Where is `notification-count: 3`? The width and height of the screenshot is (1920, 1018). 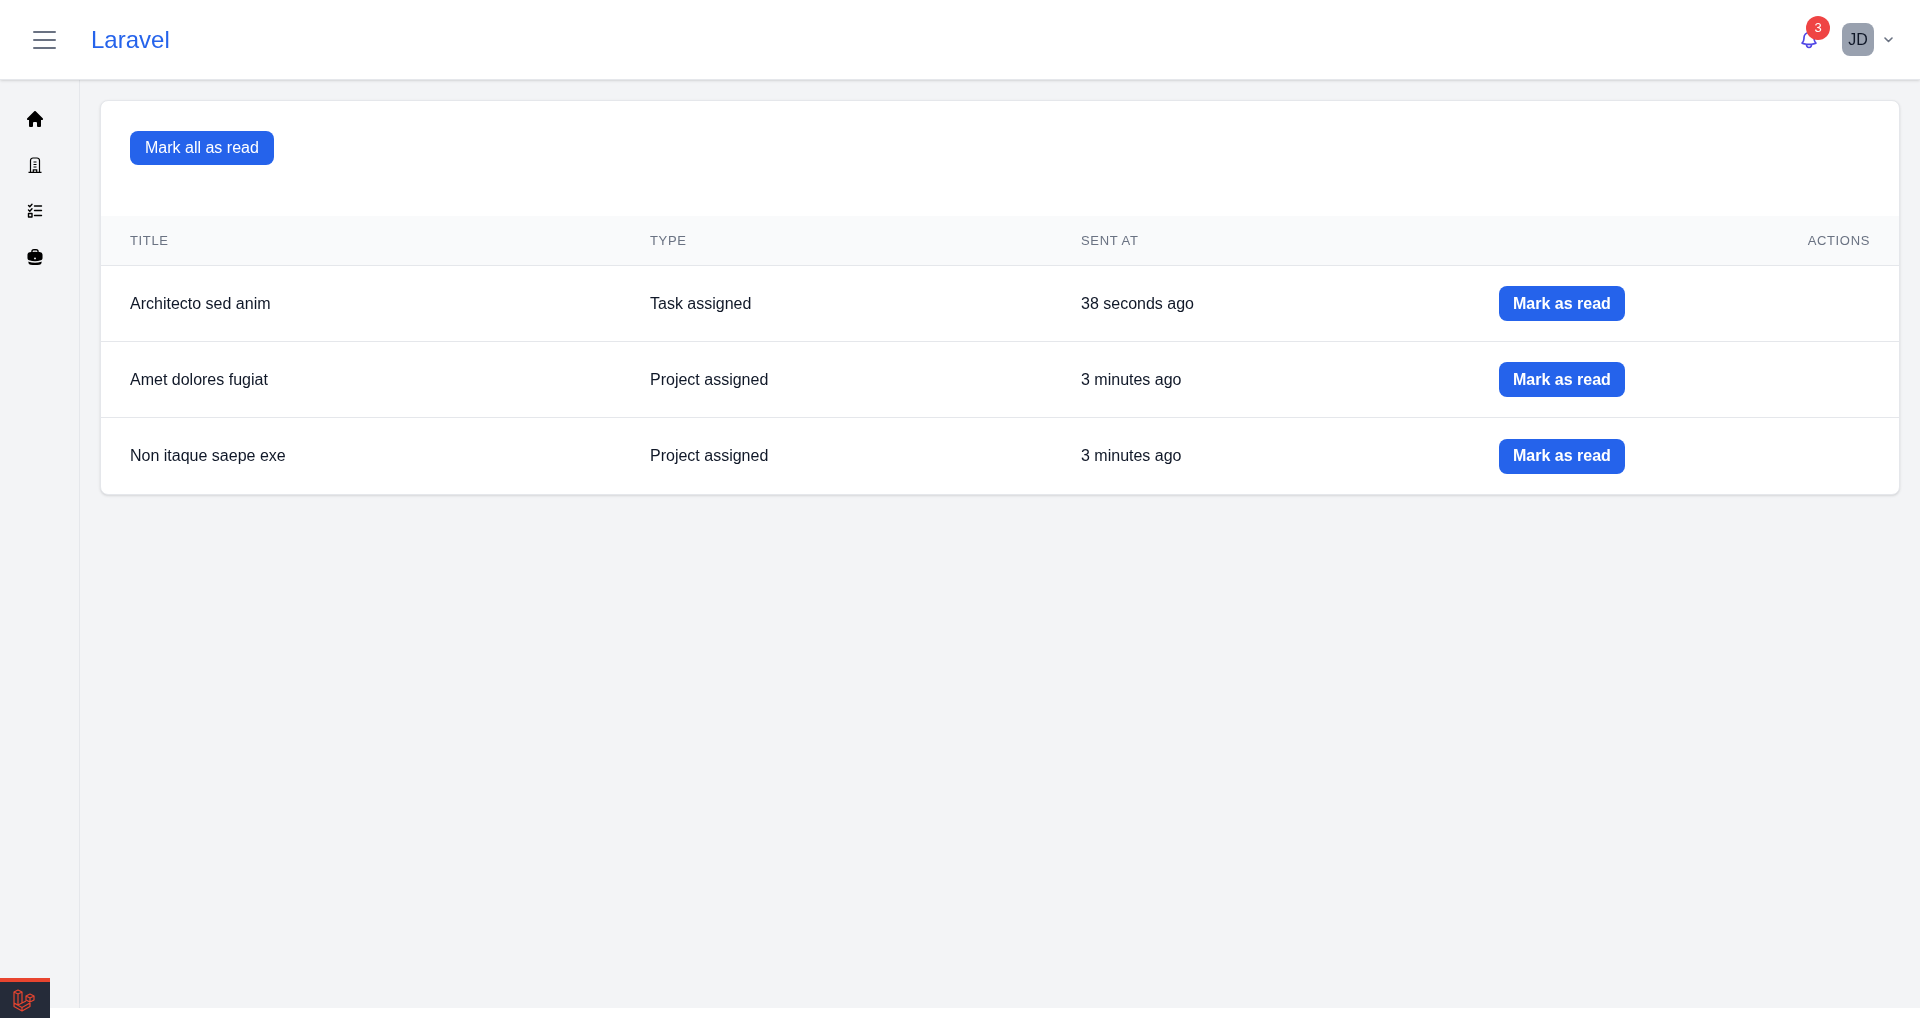
notification-count: 3 is located at coordinates (1818, 27).